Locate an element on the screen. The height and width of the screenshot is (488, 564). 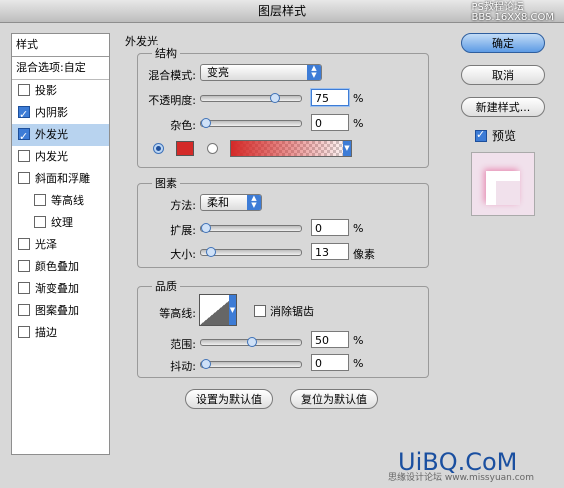
preview-shape is located at coordinates (503, 188).